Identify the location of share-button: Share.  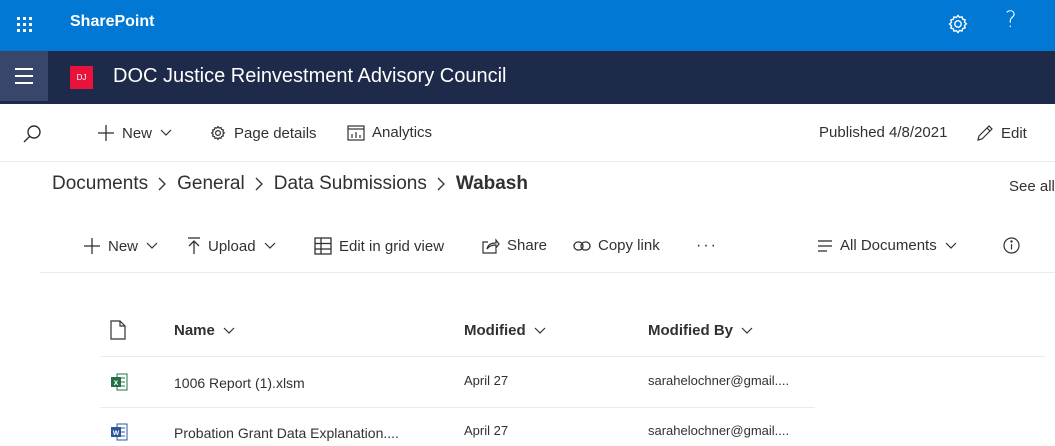
(514, 245).